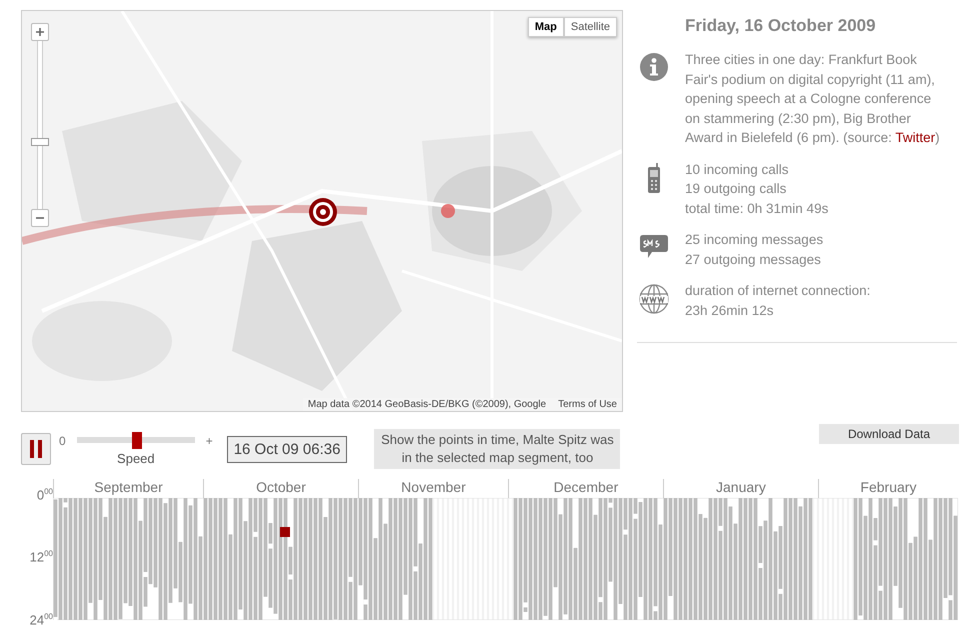 Image resolution: width=976 pixels, height=625 pixels. I want to click on map-type-button: Satellite, so click(590, 27).